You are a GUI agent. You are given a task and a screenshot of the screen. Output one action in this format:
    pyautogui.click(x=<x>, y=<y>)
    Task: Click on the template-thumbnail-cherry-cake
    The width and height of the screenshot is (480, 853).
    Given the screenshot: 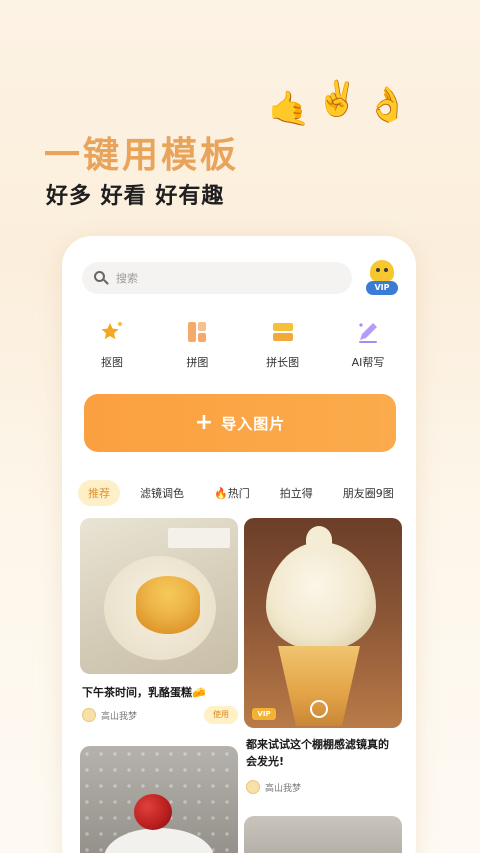 What is the action you would take?
    pyautogui.click(x=159, y=799)
    